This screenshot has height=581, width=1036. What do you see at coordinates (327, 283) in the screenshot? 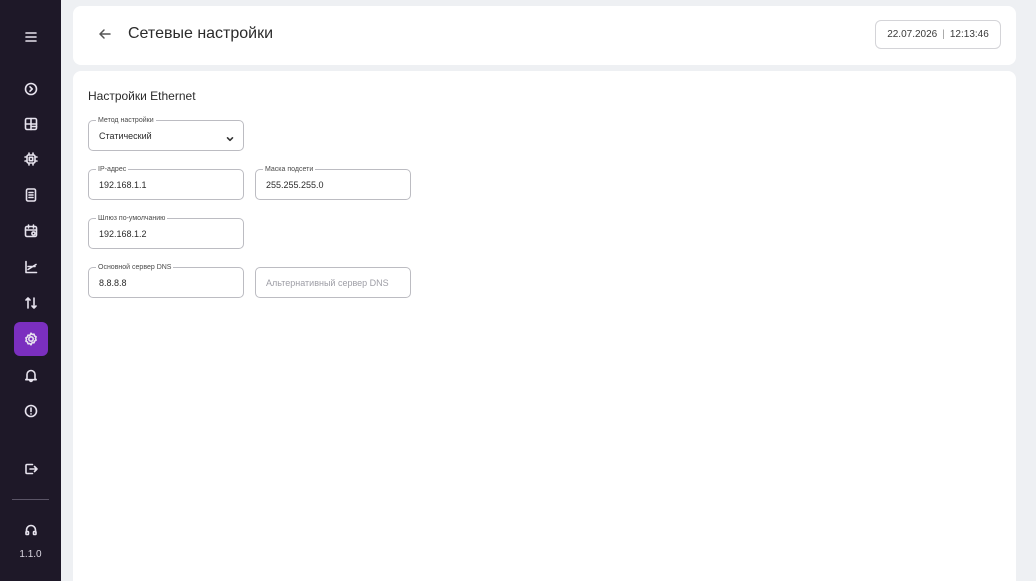
I see `secondary-dns-placeholder: Альтернативный сервер DNS` at bounding box center [327, 283].